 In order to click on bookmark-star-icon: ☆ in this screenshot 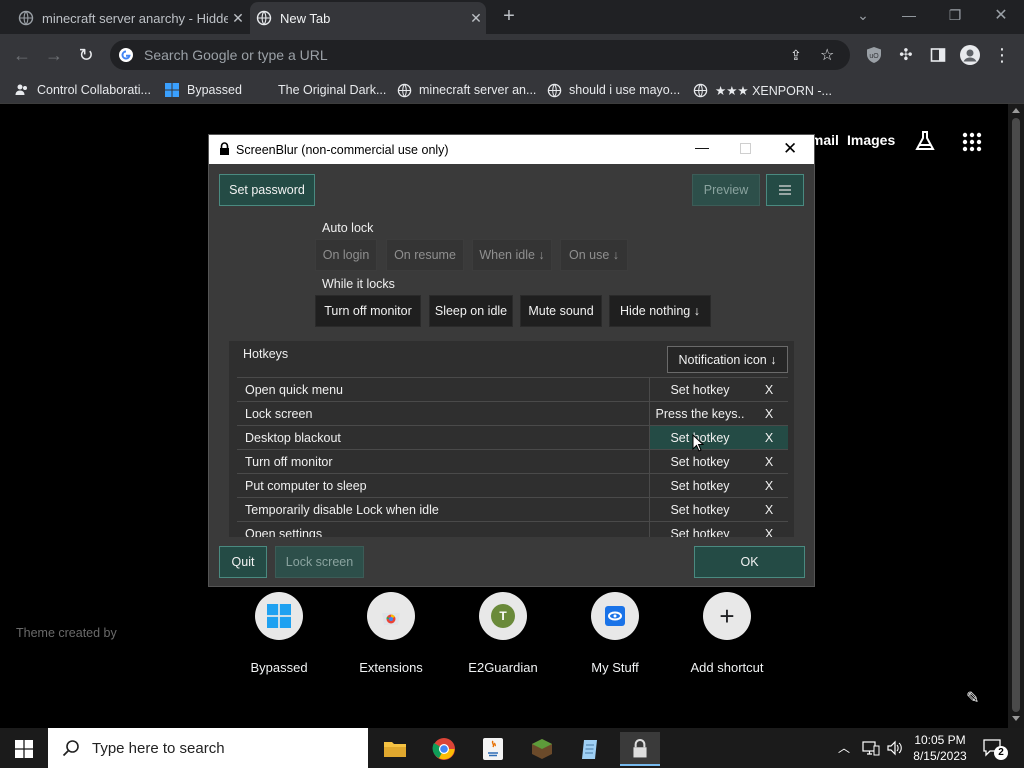, I will do `click(835, 55)`.